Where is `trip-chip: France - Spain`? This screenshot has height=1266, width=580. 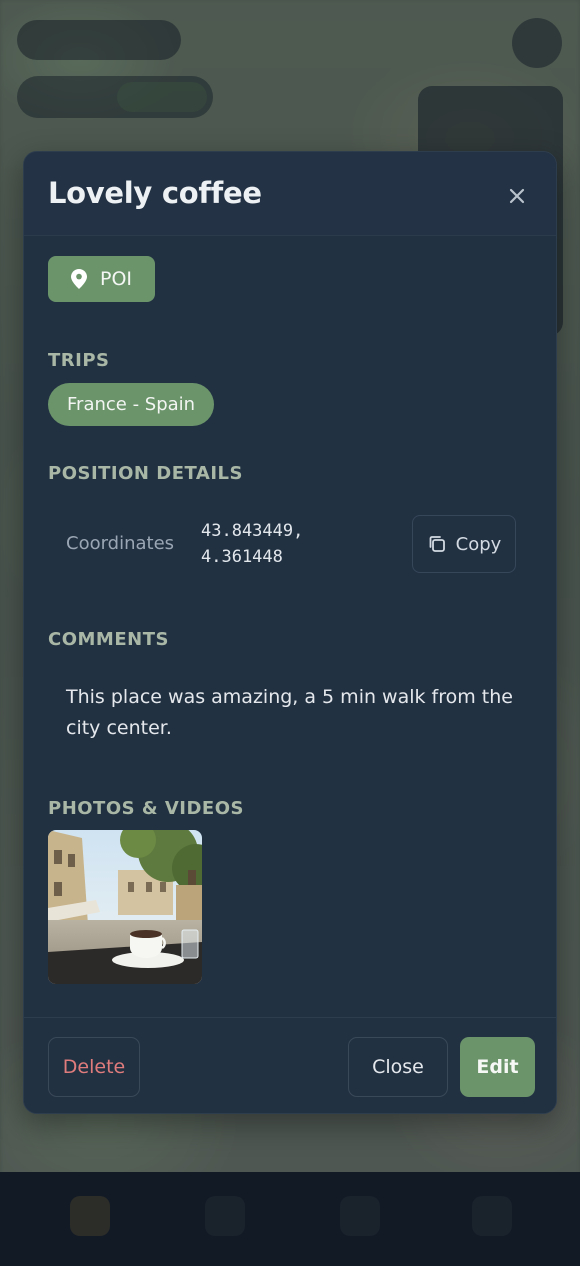 trip-chip: France - Spain is located at coordinates (131, 404).